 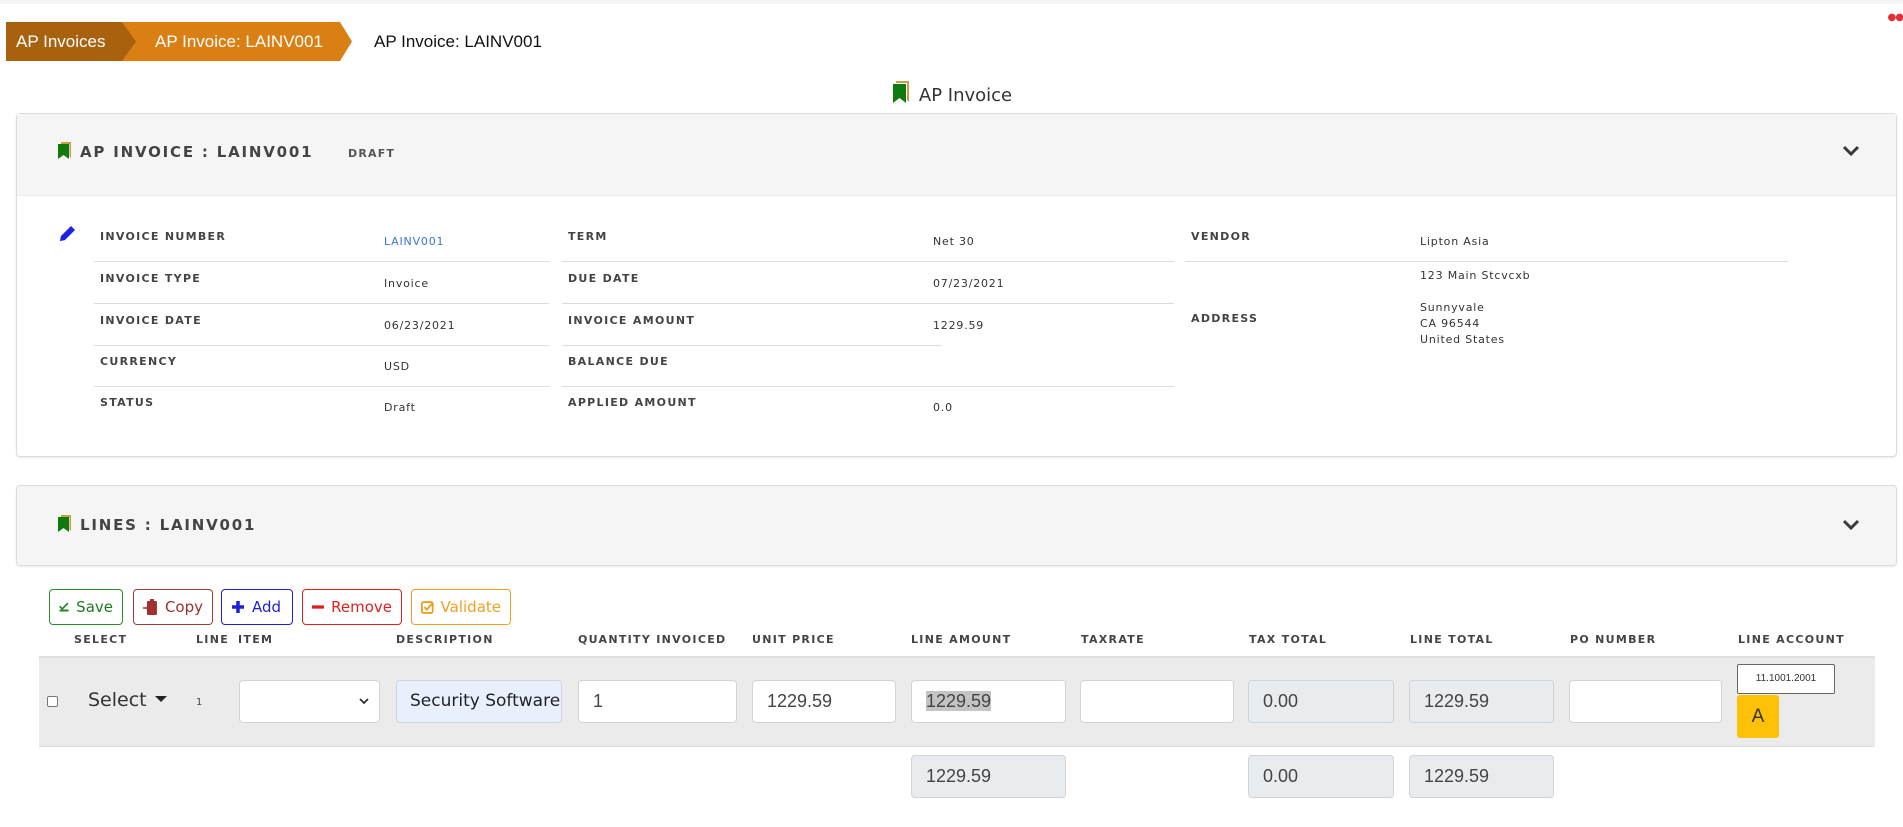 I want to click on breadcrumb-ap-invoices: AP Invoices, so click(x=71, y=41).